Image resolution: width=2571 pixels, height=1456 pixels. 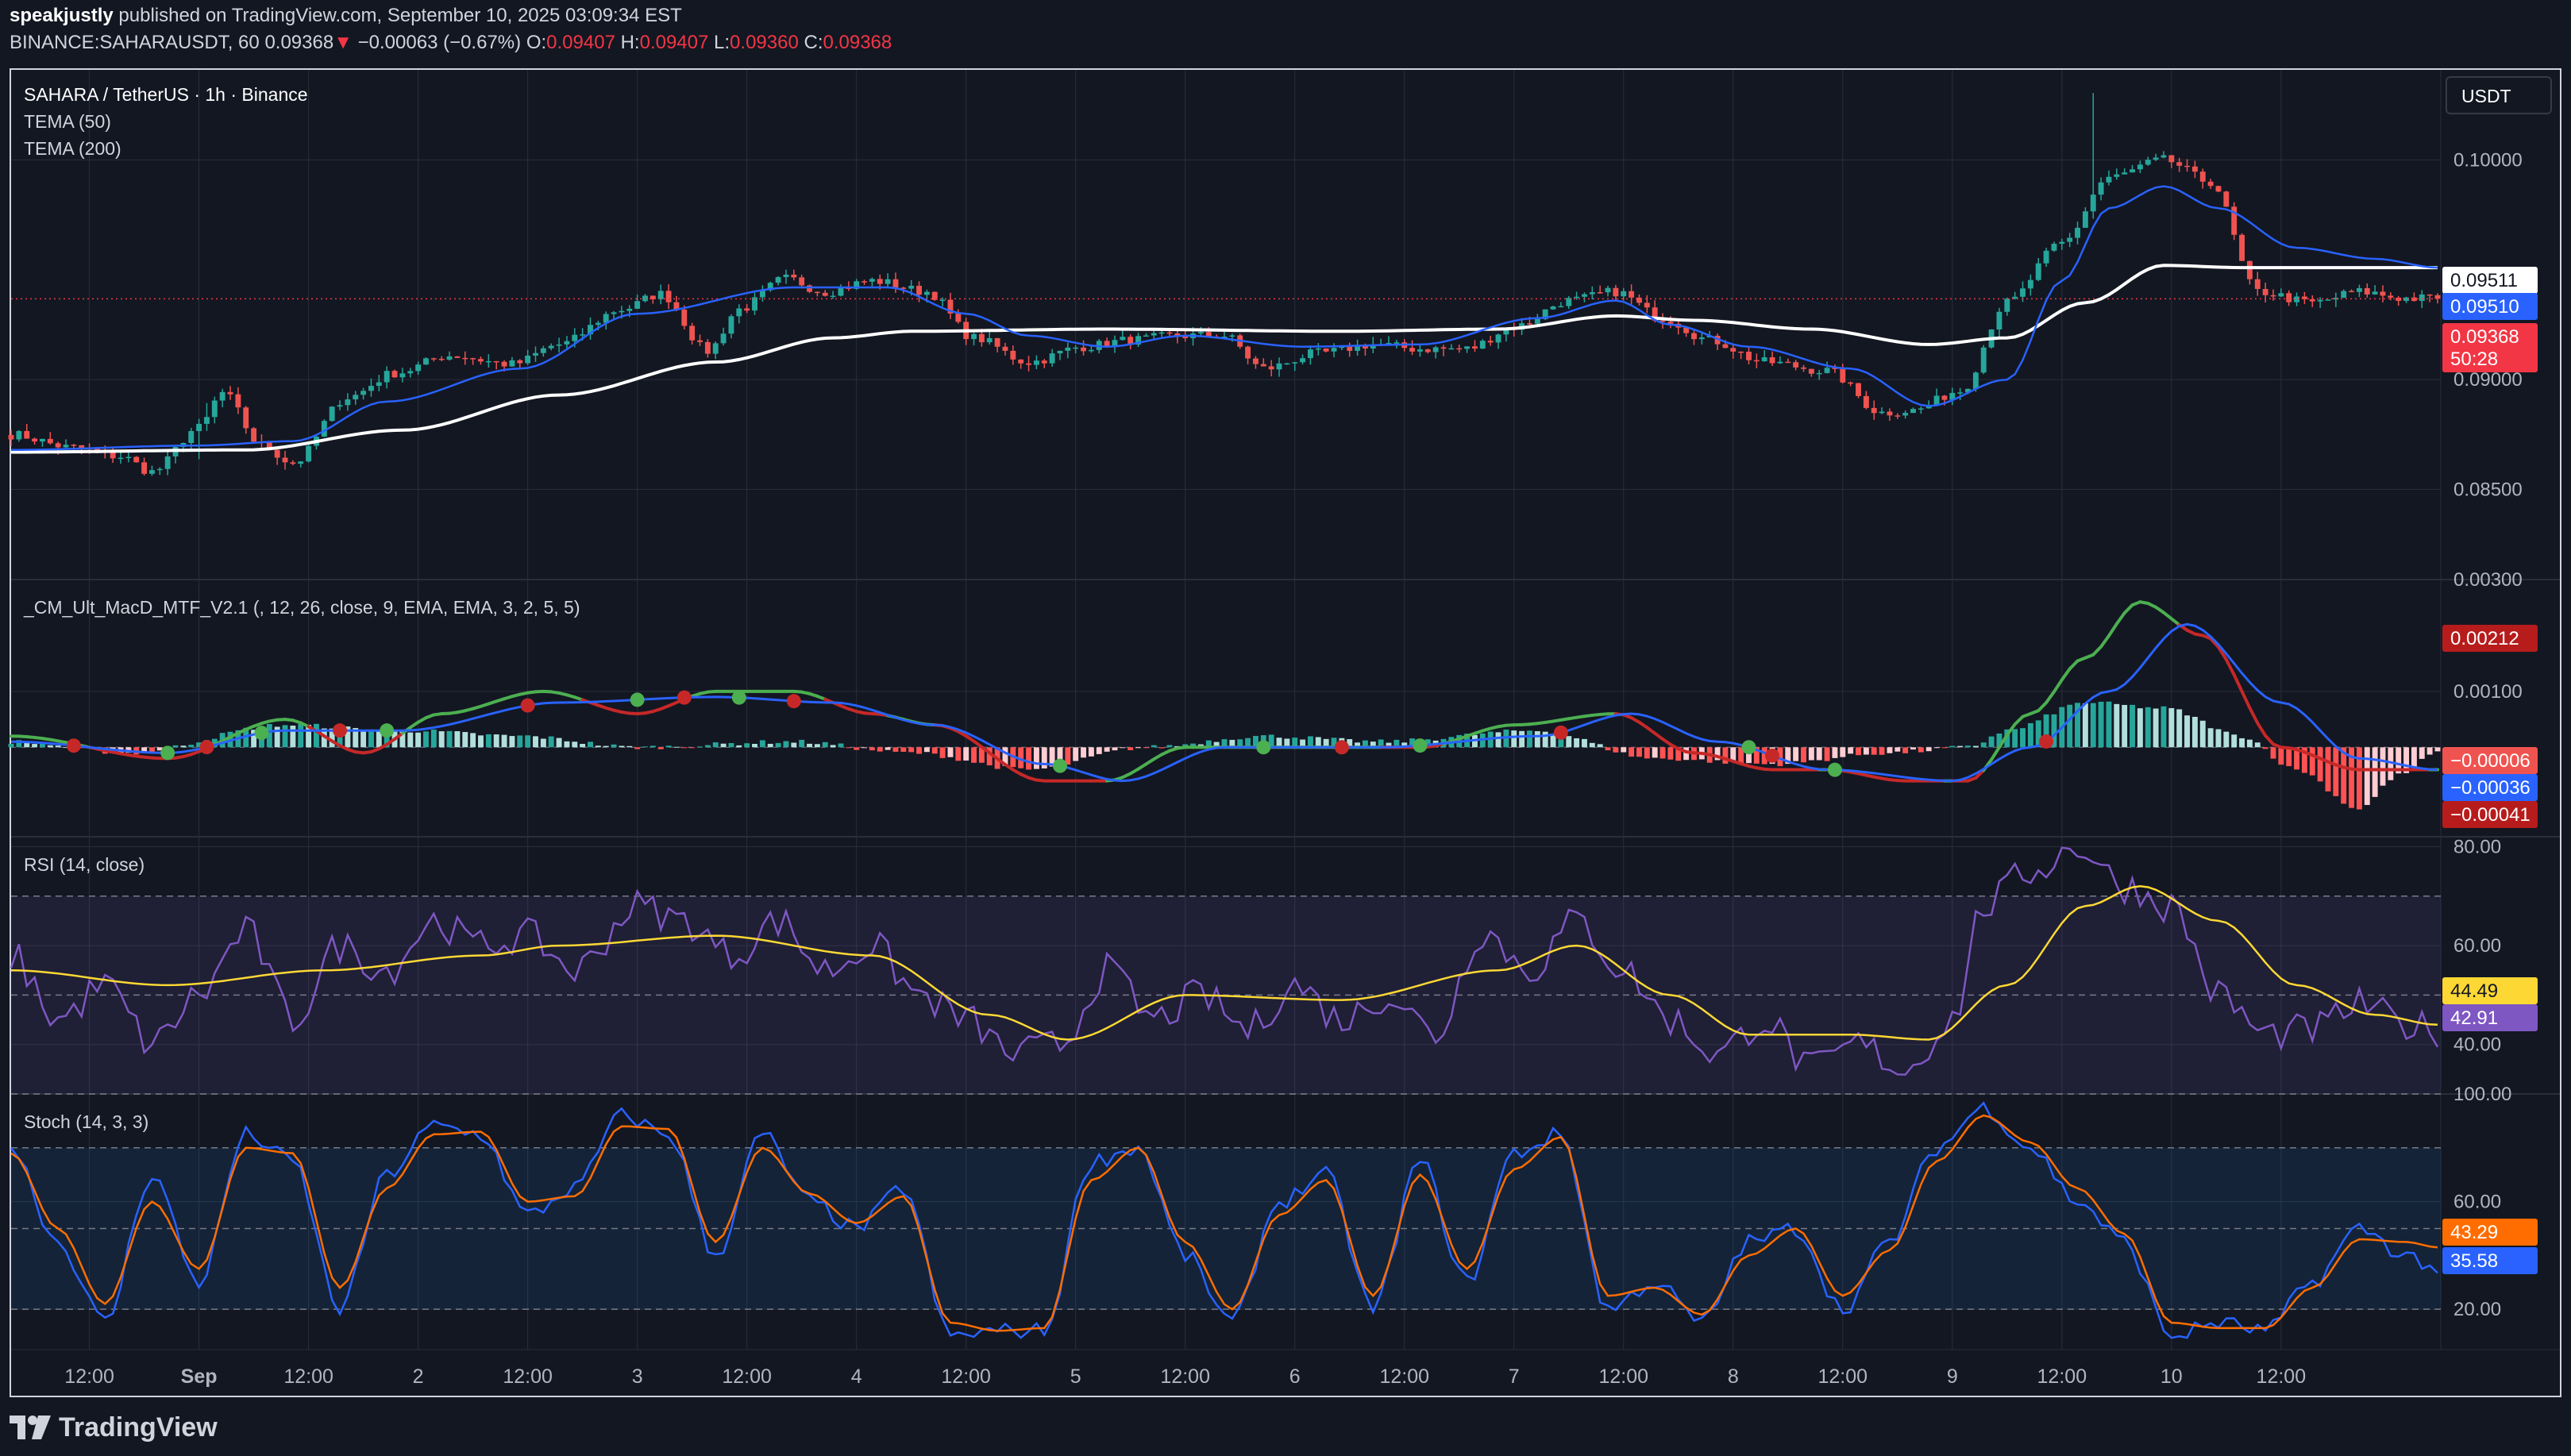 I want to click on x-tick-label-4: 12:00, so click(x=528, y=1376).